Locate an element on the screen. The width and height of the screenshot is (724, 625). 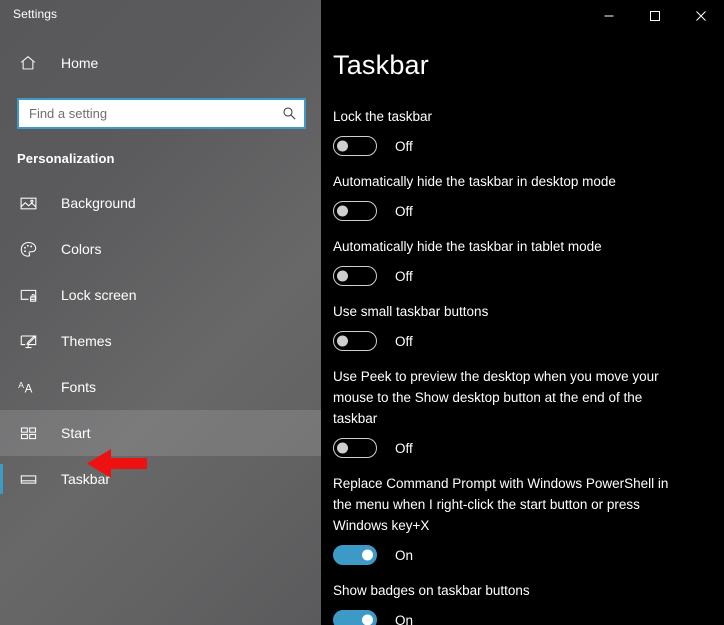
taskbar-icon is located at coordinates (28, 479).